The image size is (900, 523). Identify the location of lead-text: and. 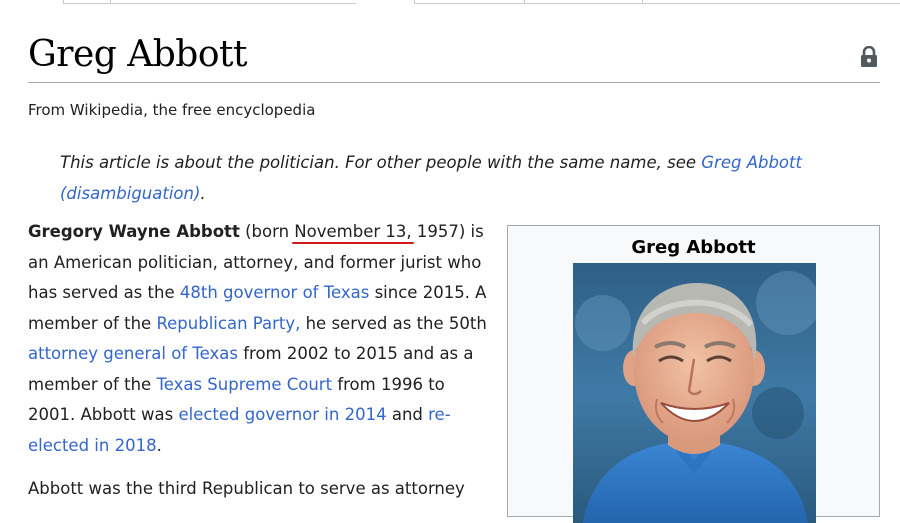
(407, 414).